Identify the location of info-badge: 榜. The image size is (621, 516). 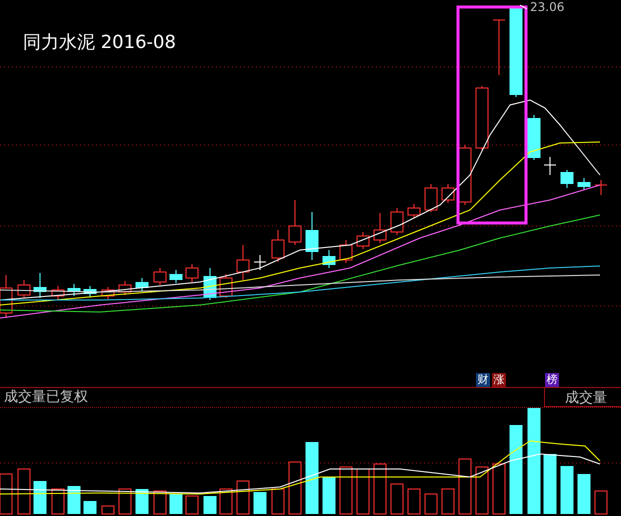
(552, 380).